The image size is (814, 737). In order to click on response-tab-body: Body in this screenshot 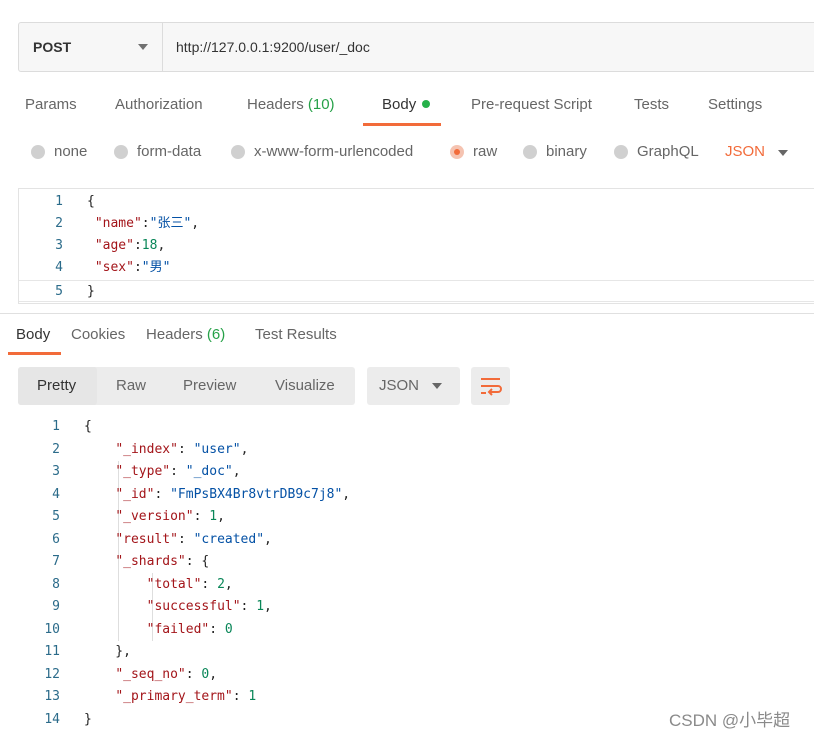, I will do `click(33, 334)`.